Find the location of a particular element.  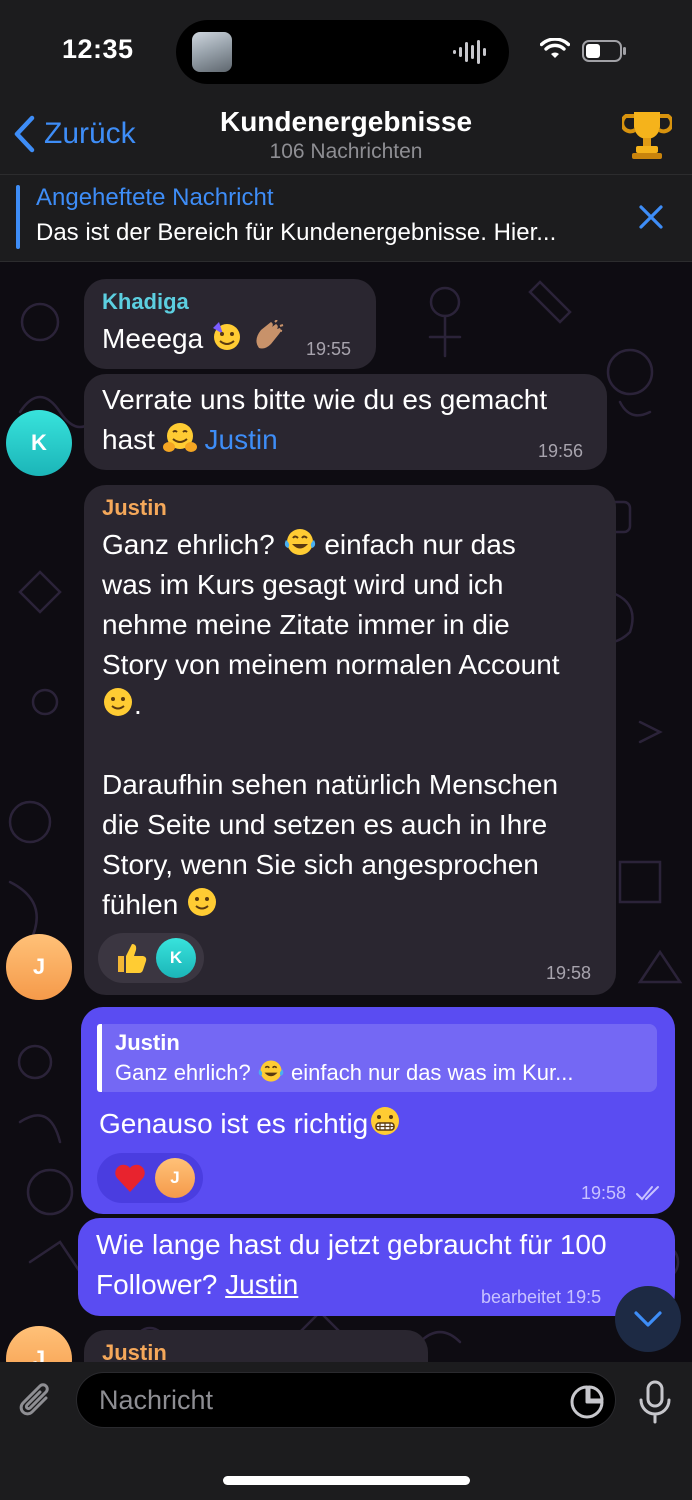

now-playing-thumbnail is located at coordinates (212, 52).